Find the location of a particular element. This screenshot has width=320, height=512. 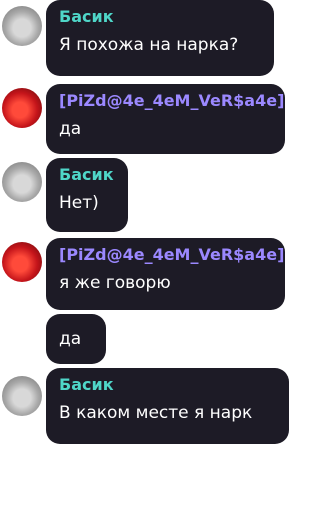

message-item: Басик Нет) is located at coordinates (145, 196).